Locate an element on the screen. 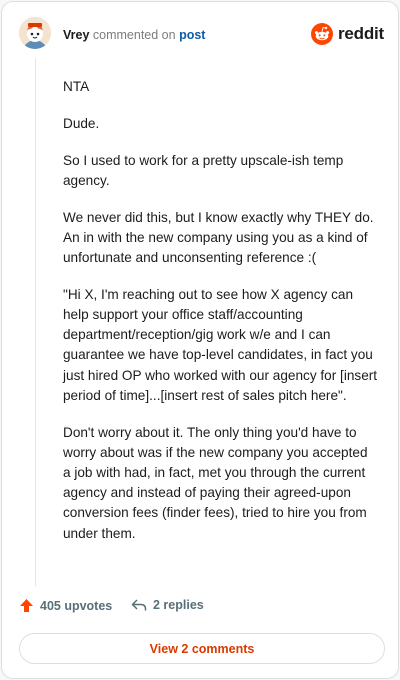 The image size is (400, 680). username: Vrey is located at coordinates (76, 35).